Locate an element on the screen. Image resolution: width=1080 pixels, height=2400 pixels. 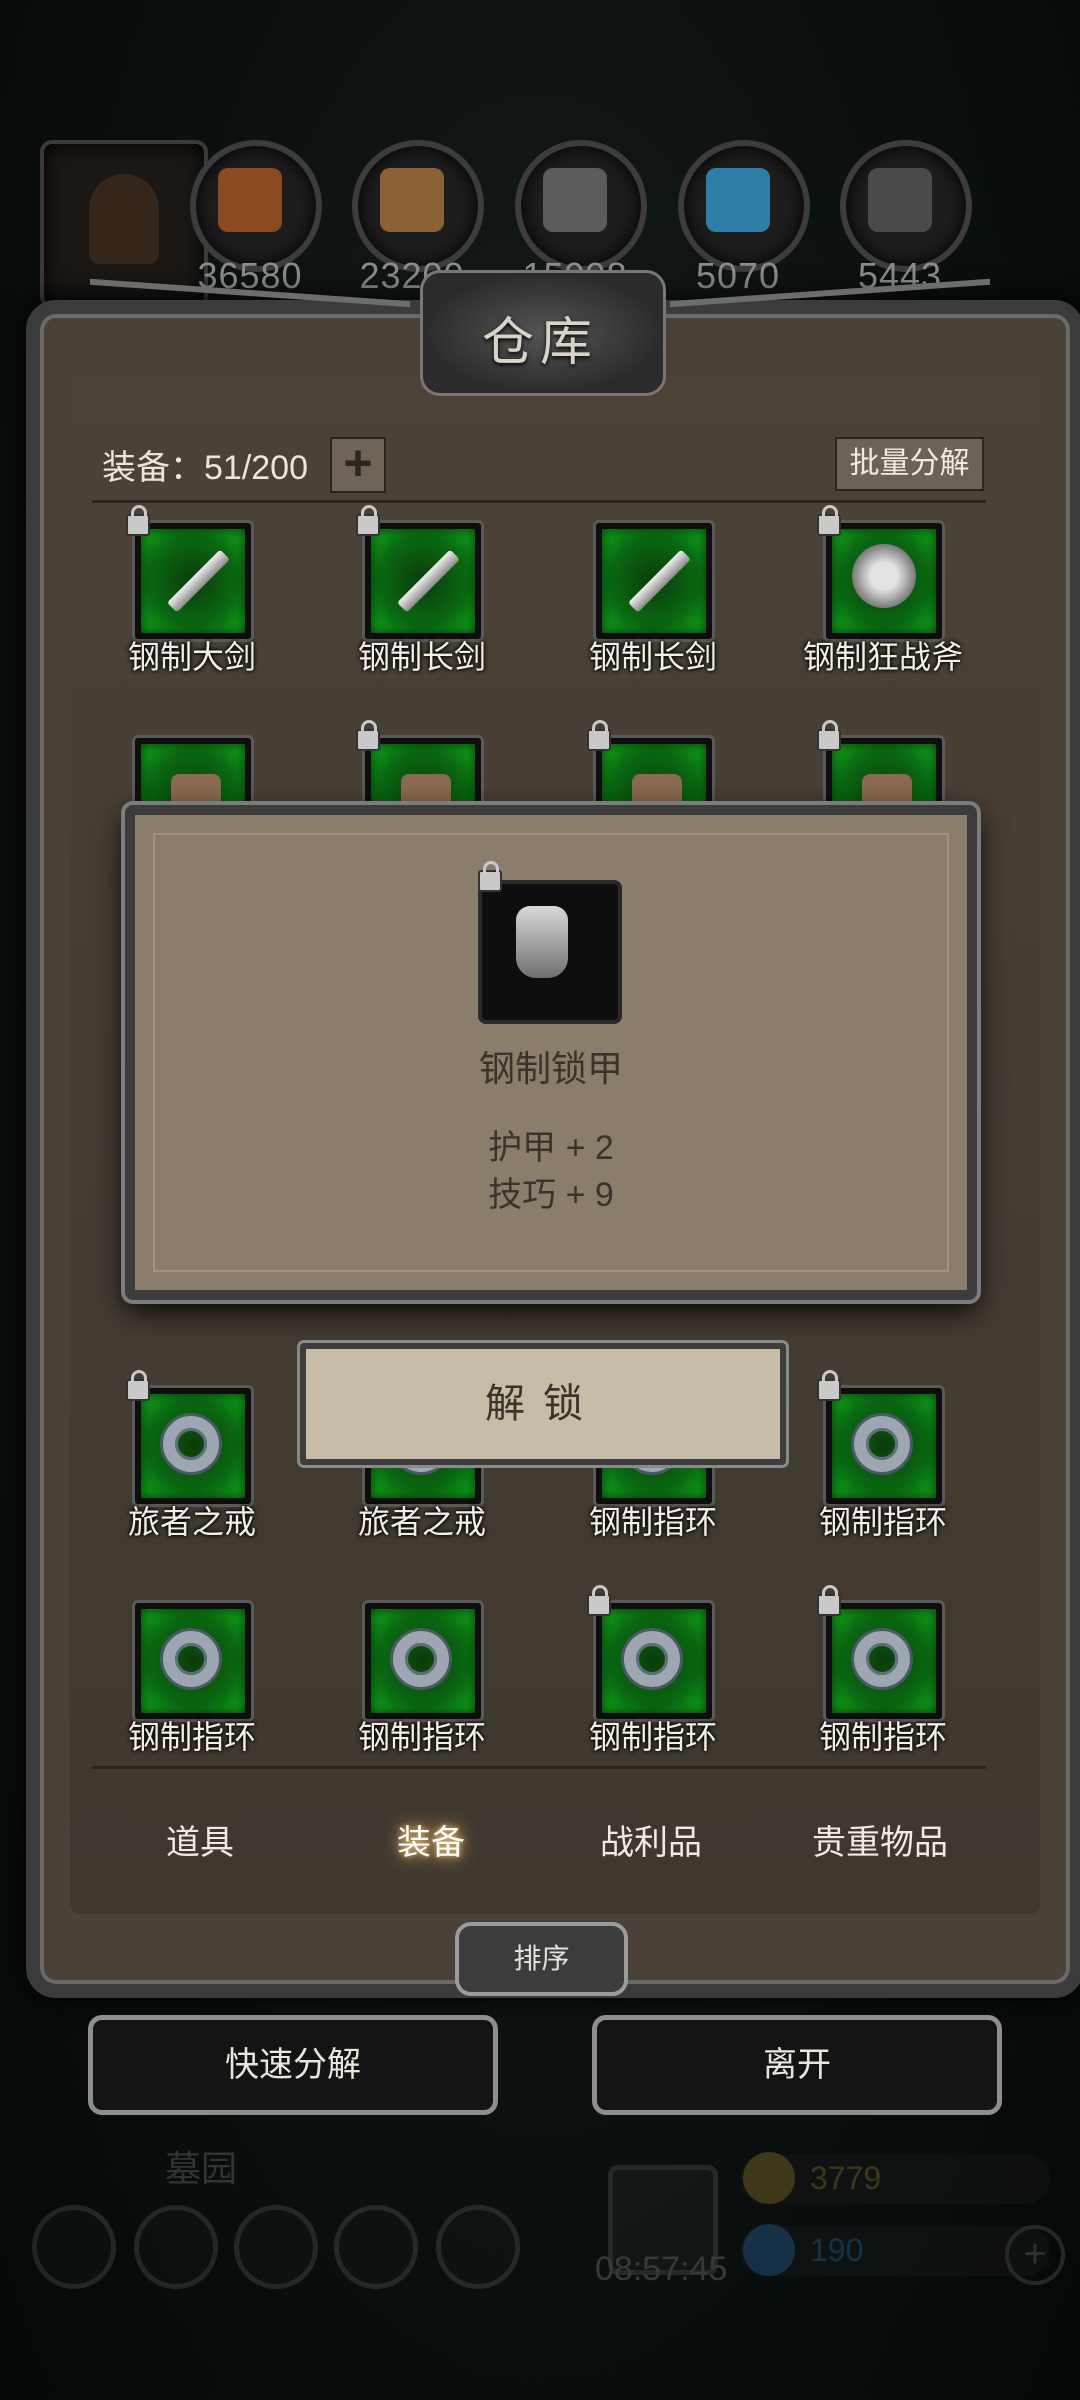
quick-decompose-button: 快速分解 is located at coordinates (293, 2065).